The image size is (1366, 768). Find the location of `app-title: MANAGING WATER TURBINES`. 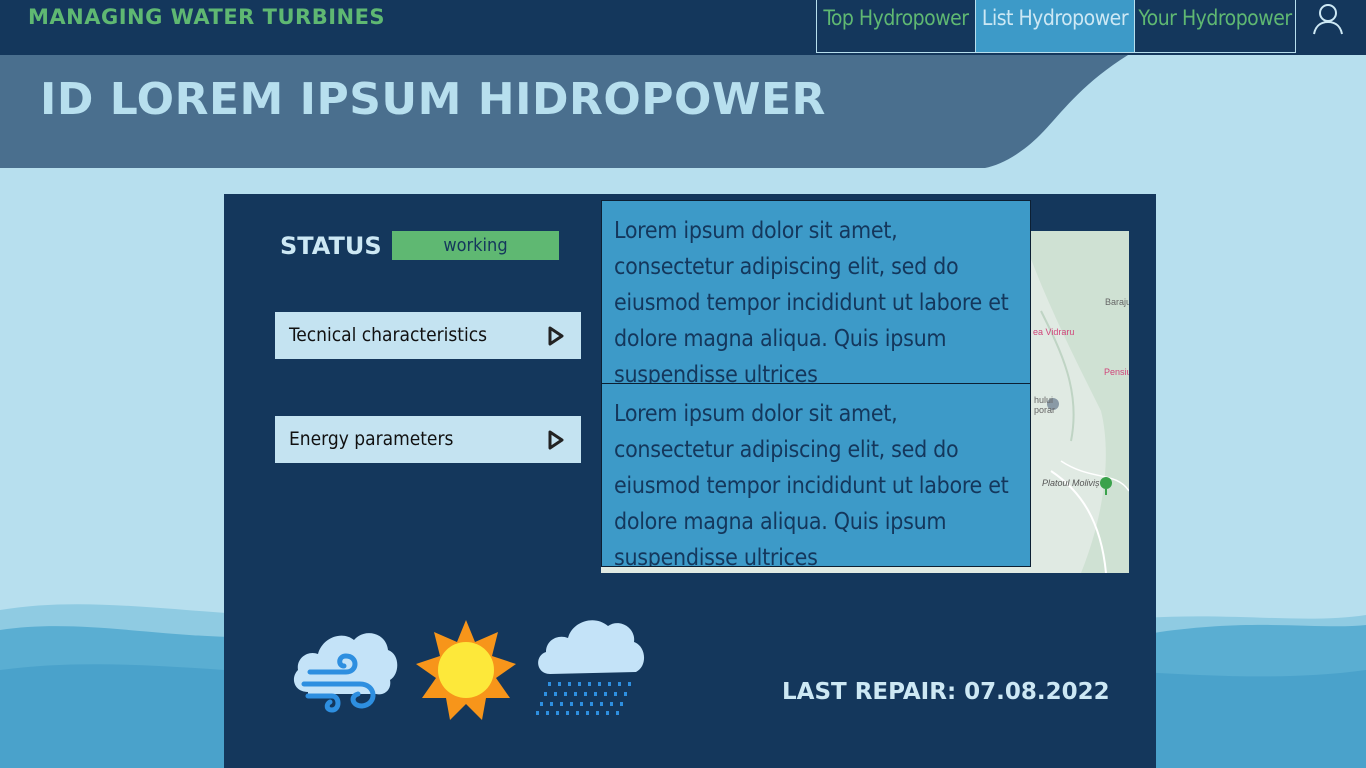

app-title: MANAGING WATER TURBINES is located at coordinates (207, 17).